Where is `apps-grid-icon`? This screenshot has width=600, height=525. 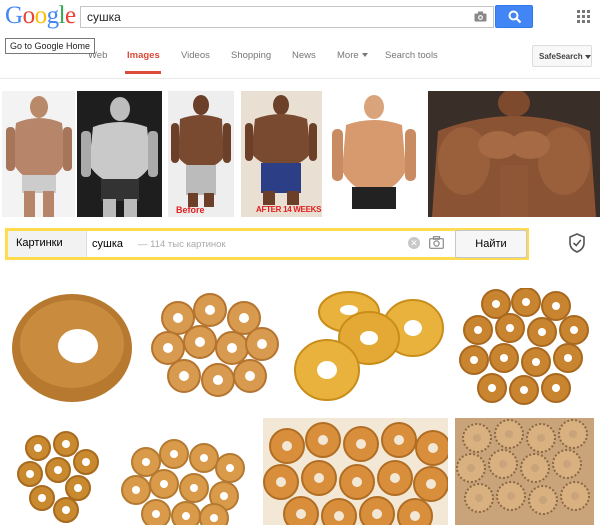 apps-grid-icon is located at coordinates (584, 17).